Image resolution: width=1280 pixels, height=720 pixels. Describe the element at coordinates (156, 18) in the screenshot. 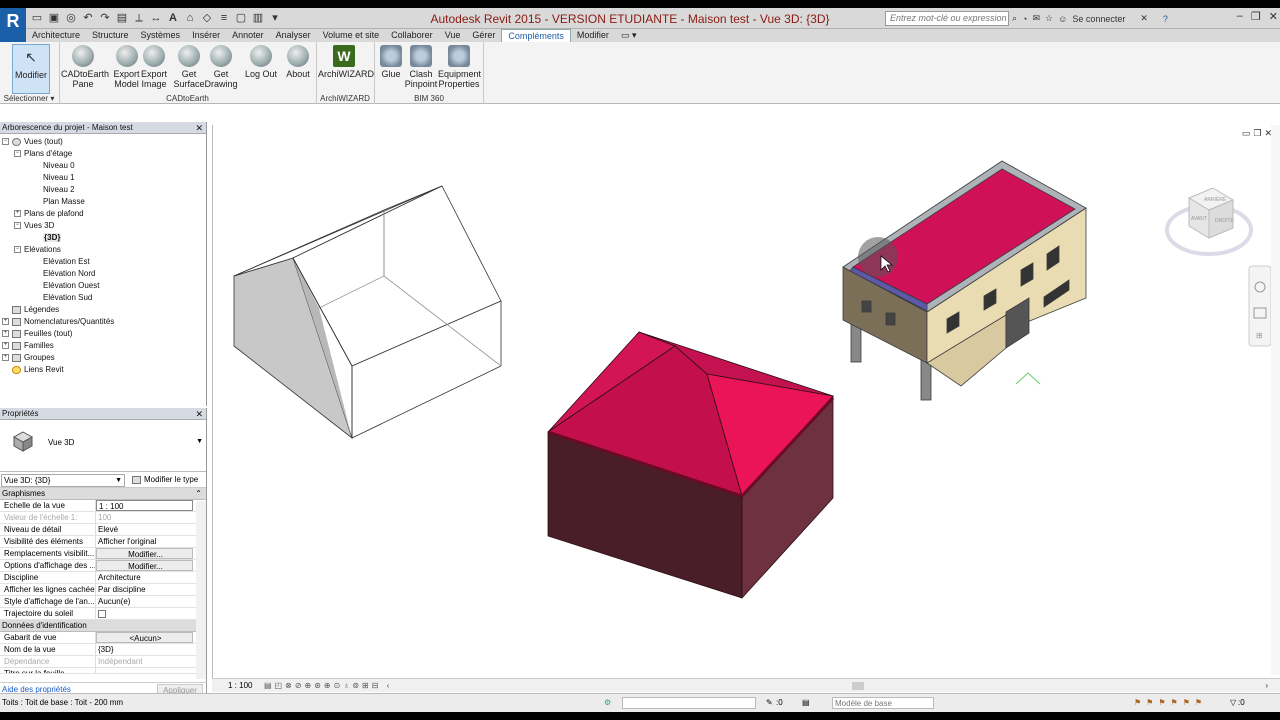

I see `dimension-icon: ↔` at that location.